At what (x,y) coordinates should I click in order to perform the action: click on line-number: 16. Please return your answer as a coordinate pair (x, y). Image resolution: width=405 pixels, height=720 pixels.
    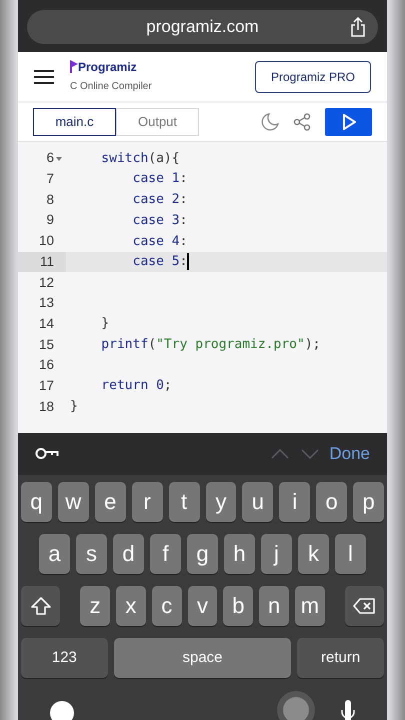
    Looking at the image, I should click on (46, 365).